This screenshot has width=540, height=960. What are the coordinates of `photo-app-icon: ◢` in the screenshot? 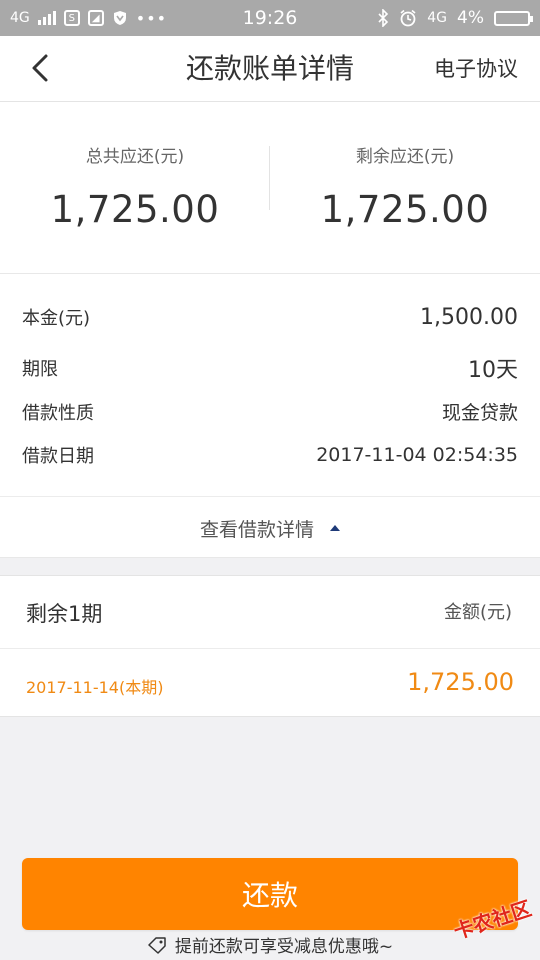 It's located at (95, 18).